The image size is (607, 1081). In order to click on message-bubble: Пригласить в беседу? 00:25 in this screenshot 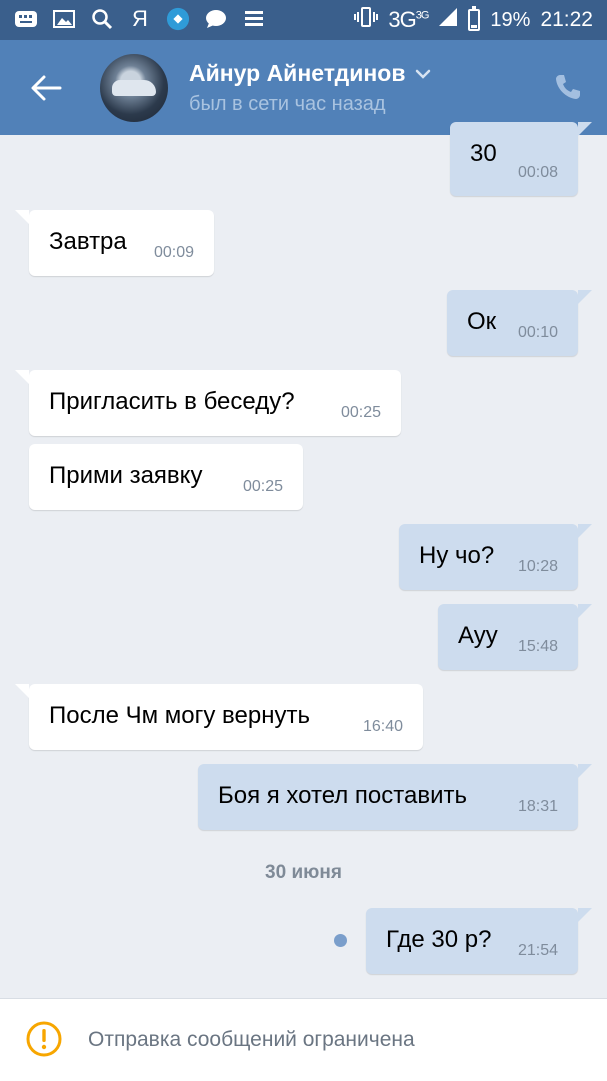, I will do `click(208, 403)`.